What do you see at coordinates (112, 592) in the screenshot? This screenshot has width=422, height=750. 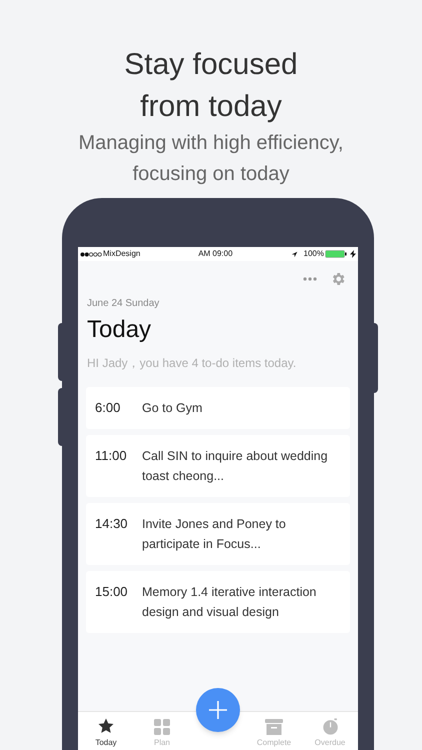 I see `todo-time: 15:00` at bounding box center [112, 592].